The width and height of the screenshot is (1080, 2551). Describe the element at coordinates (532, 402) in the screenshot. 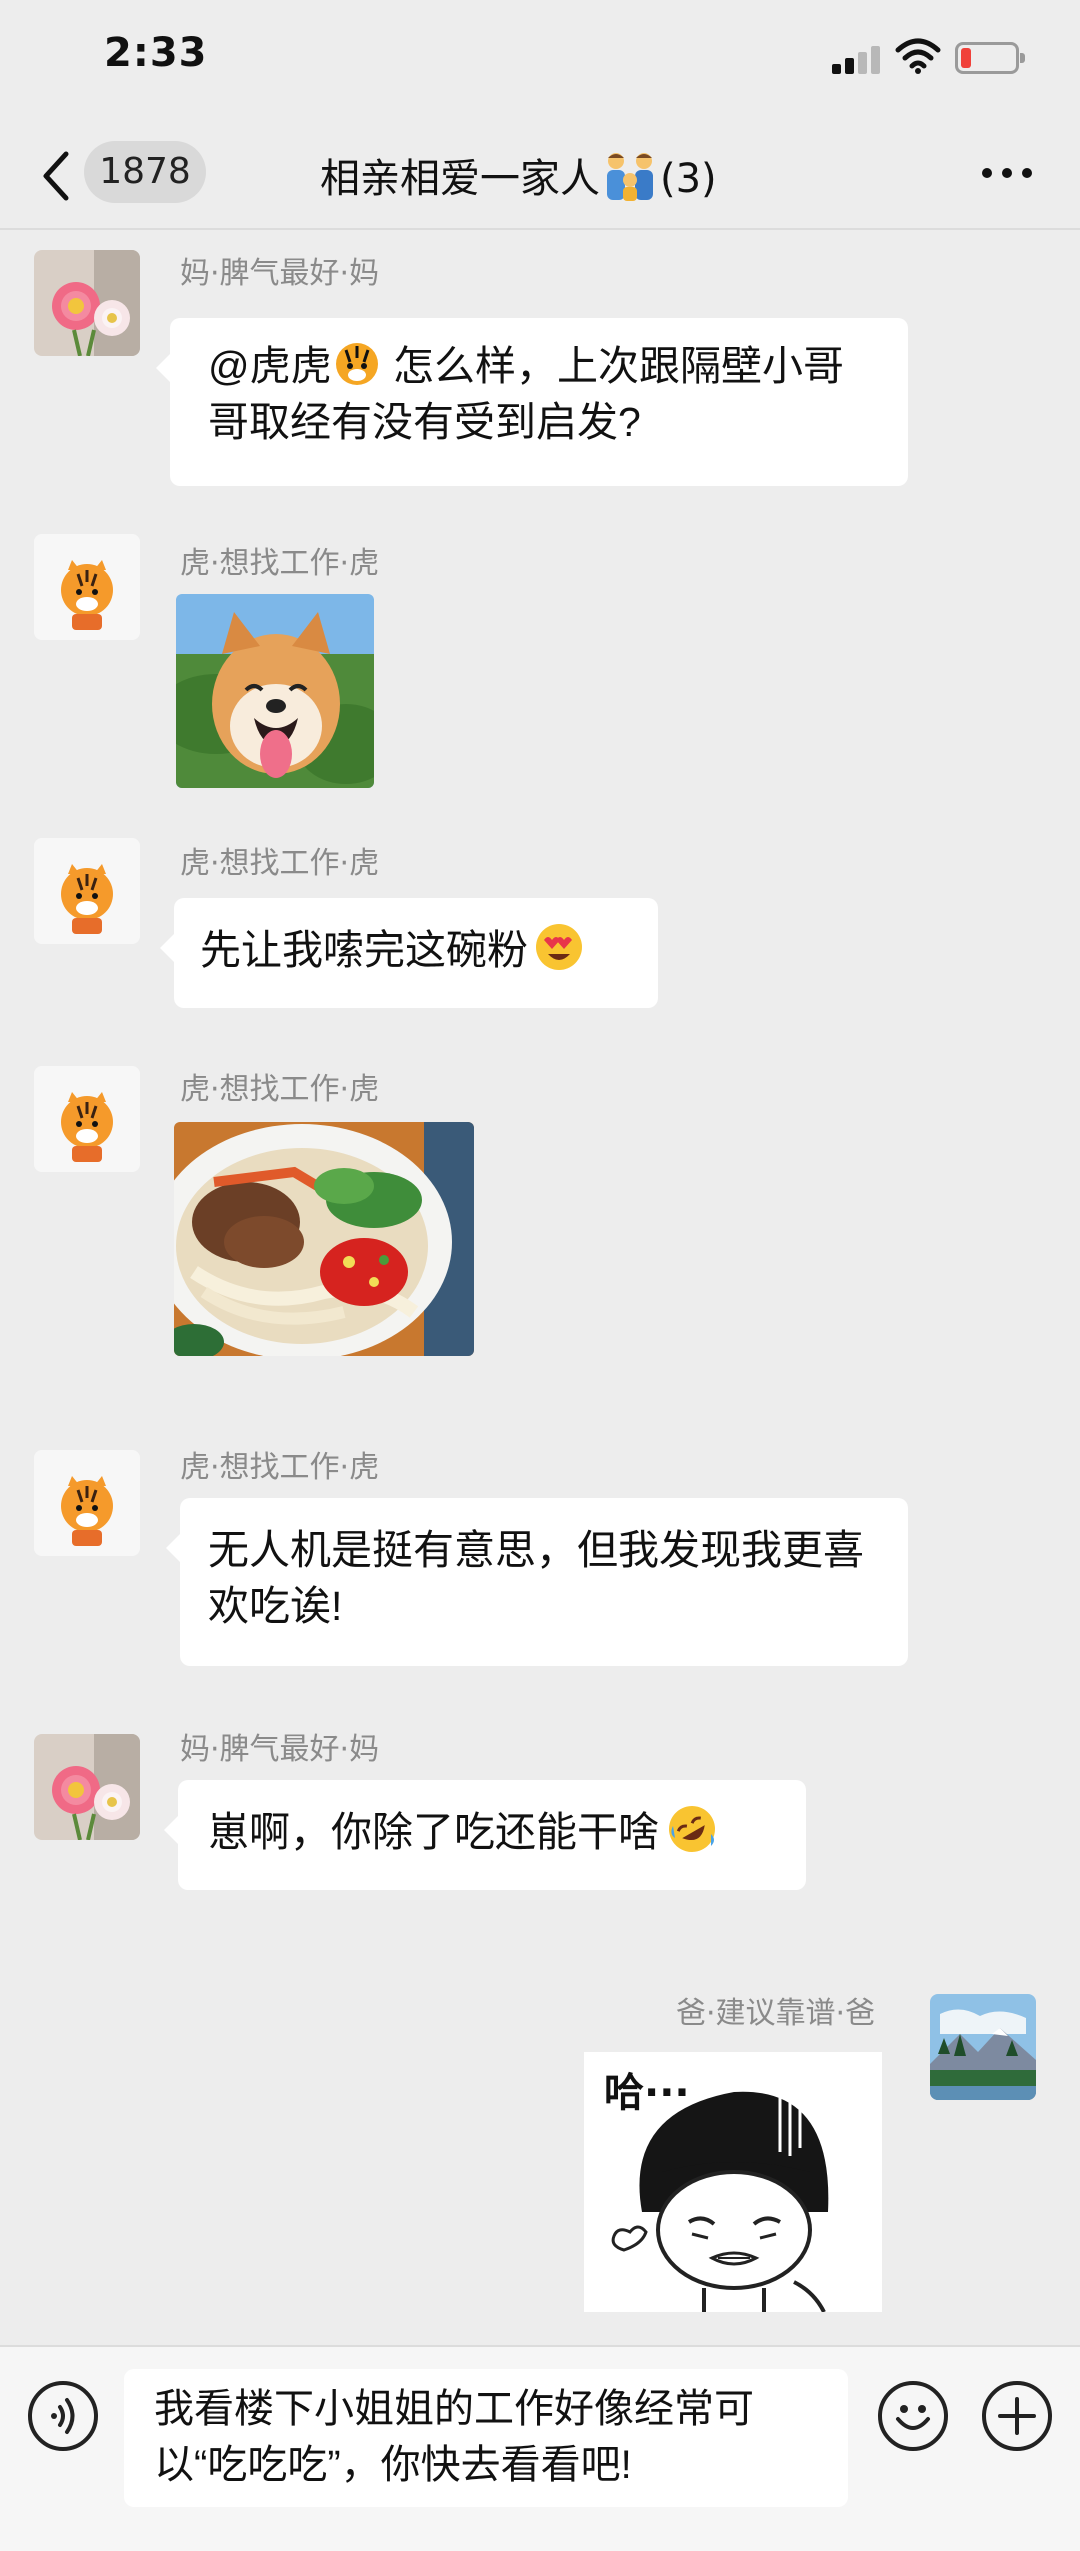

I see `message-bubble: @虎虎 怎么样，上次跟隔壁小哥哥取经有没有受到启发?` at that location.